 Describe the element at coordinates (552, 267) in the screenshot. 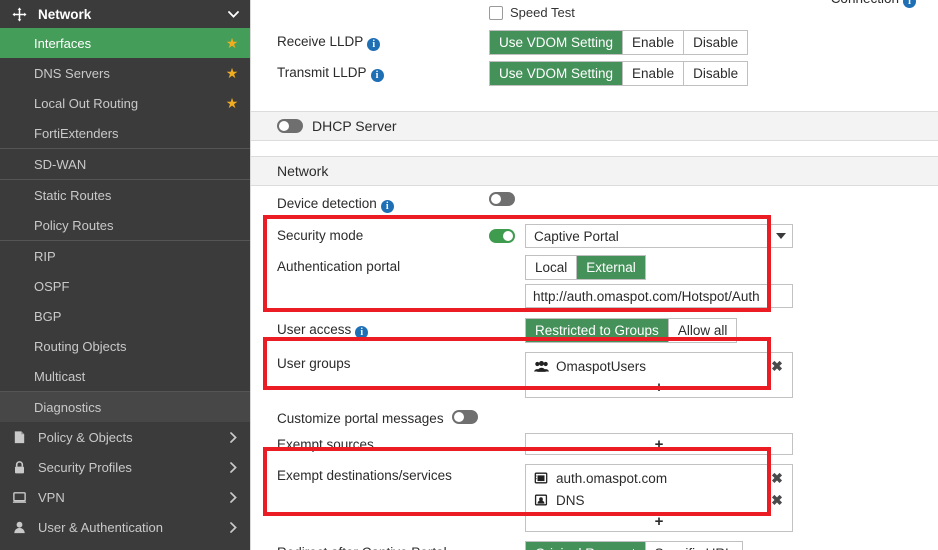

I see `authentication-portal-option-local: Local` at that location.